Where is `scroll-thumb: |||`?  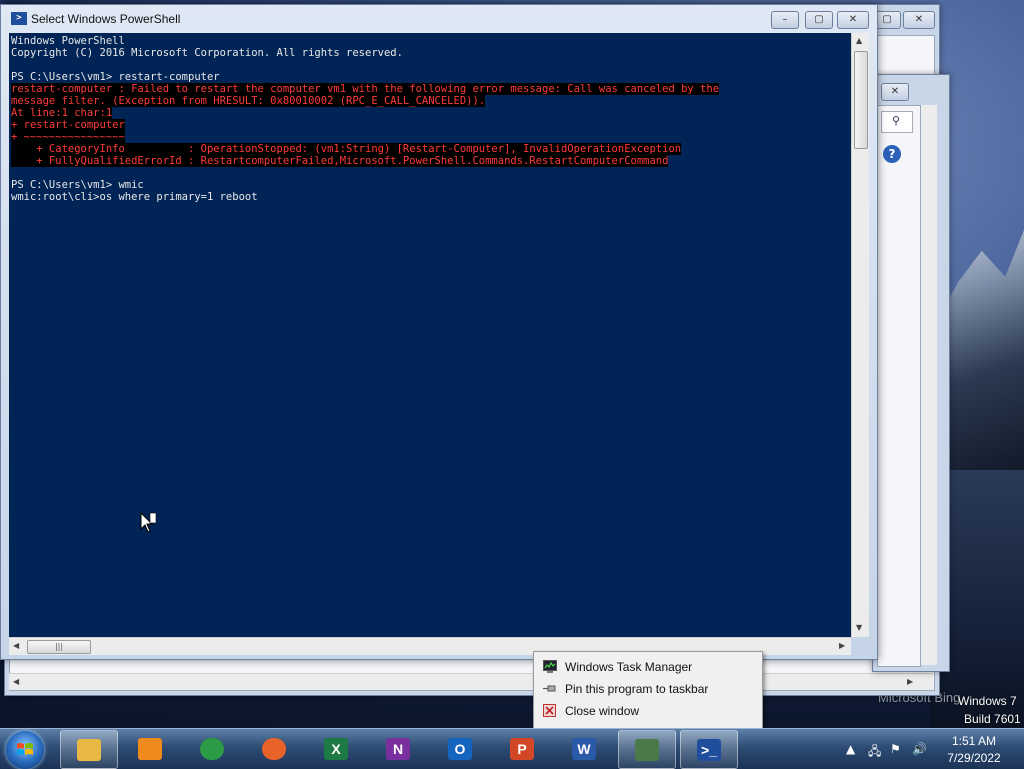 scroll-thumb: ||| is located at coordinates (59, 647).